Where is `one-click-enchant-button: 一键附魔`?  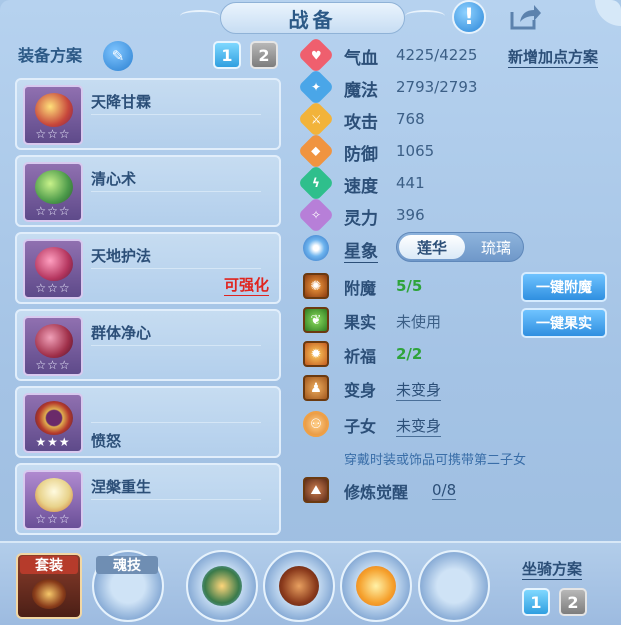
one-click-enchant-button: 一键附魔 is located at coordinates (564, 287).